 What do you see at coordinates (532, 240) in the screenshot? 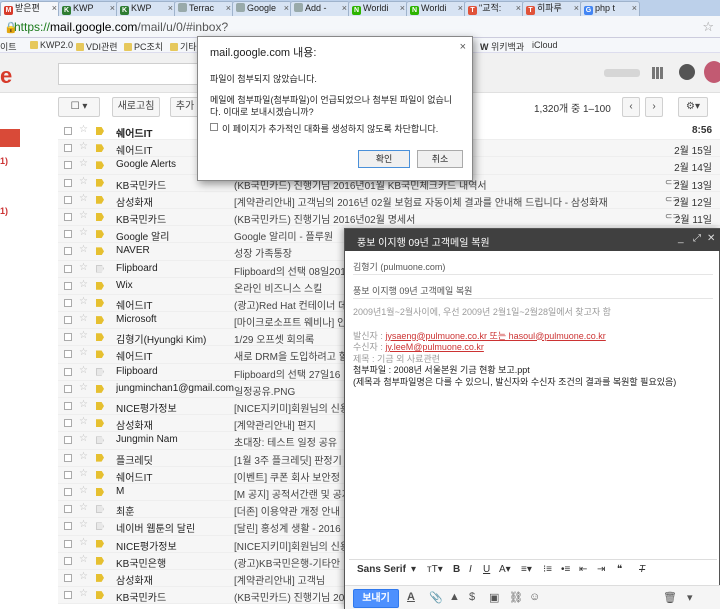
I see `compose-header: 풍보 이지행 09년 고객메일 복원 _ ⤢ ✕` at bounding box center [532, 240].